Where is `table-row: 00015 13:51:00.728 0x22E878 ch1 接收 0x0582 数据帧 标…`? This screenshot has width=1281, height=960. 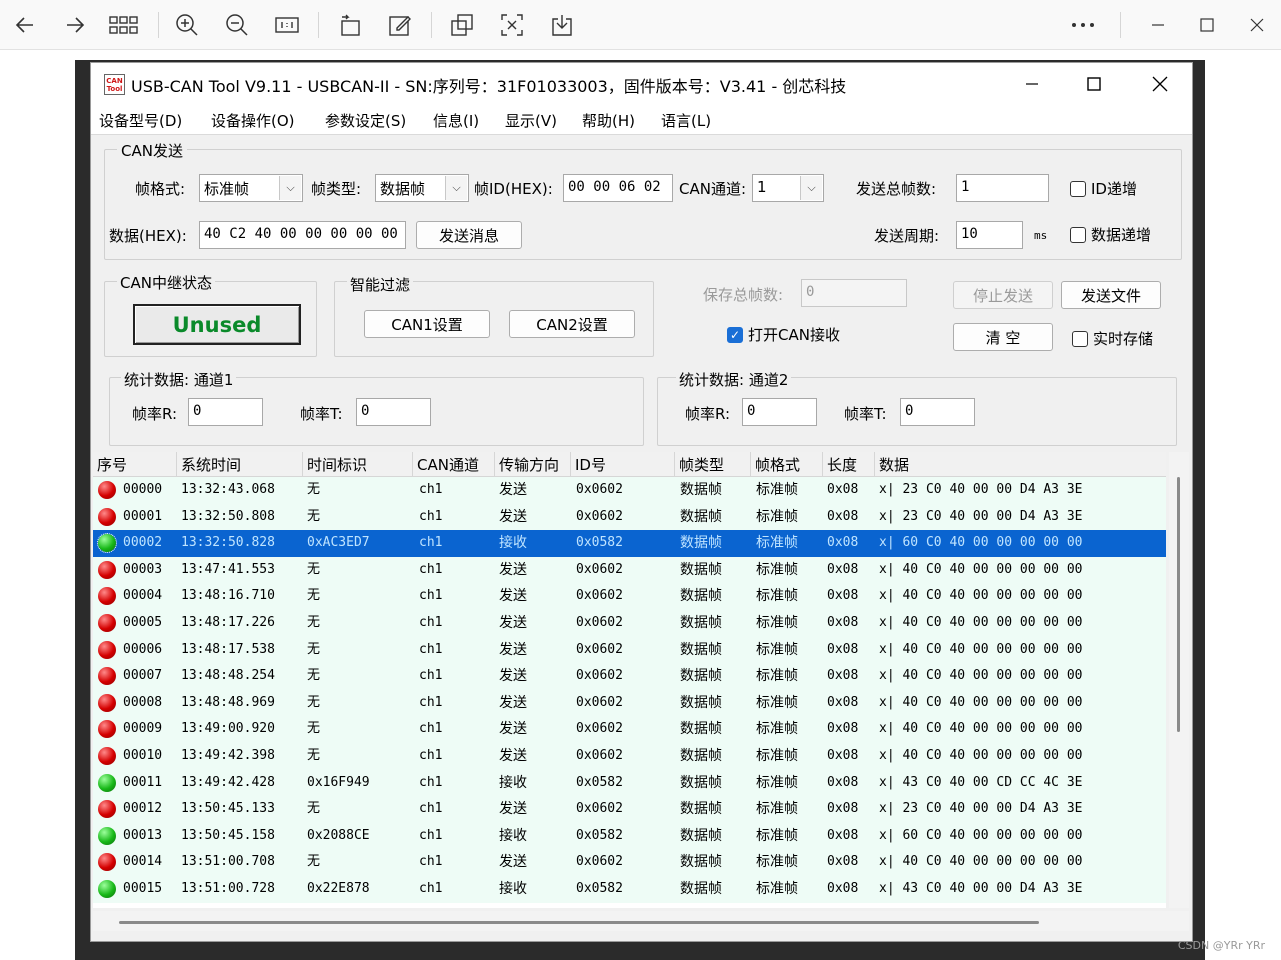
table-row: 00015 13:51:00.728 0x22E878 ch1 接收 0x0582 数据帧 标… is located at coordinates (629, 889).